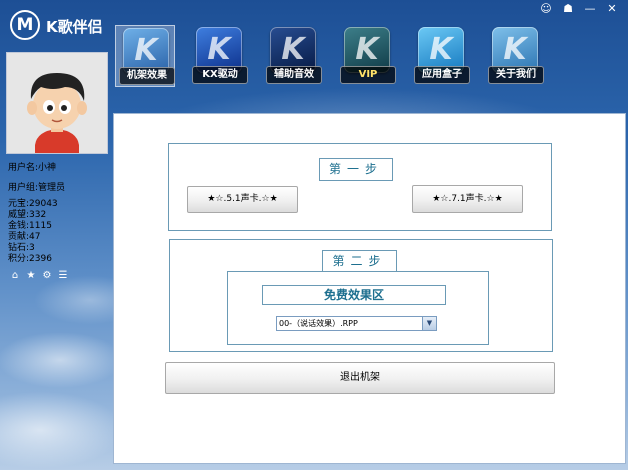 Image resolution: width=628 pixels, height=470 pixels. Describe the element at coordinates (516, 75) in the screenshot. I see `toolbar-label: 关于我们` at that location.